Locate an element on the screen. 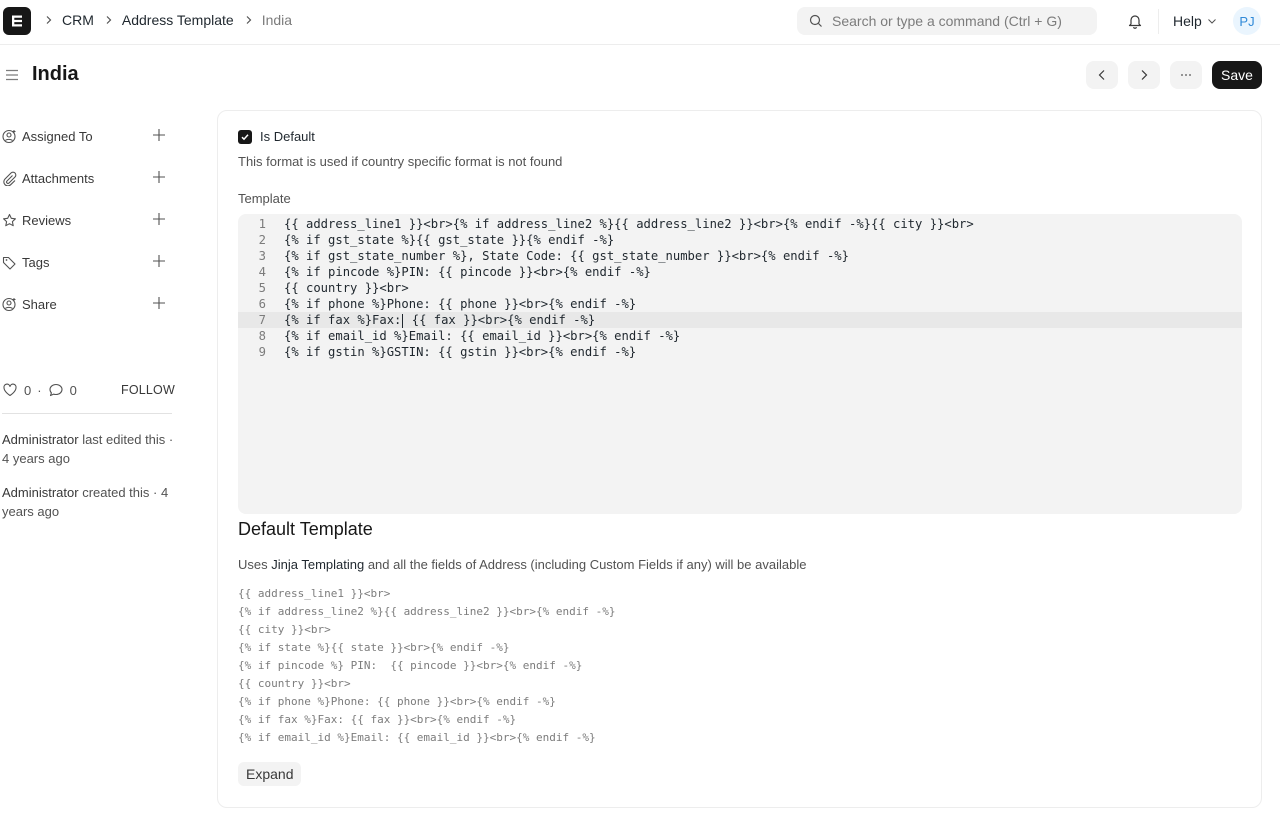 Image resolution: width=1280 pixels, height=825 pixels. line-number: 3 is located at coordinates (262, 256).